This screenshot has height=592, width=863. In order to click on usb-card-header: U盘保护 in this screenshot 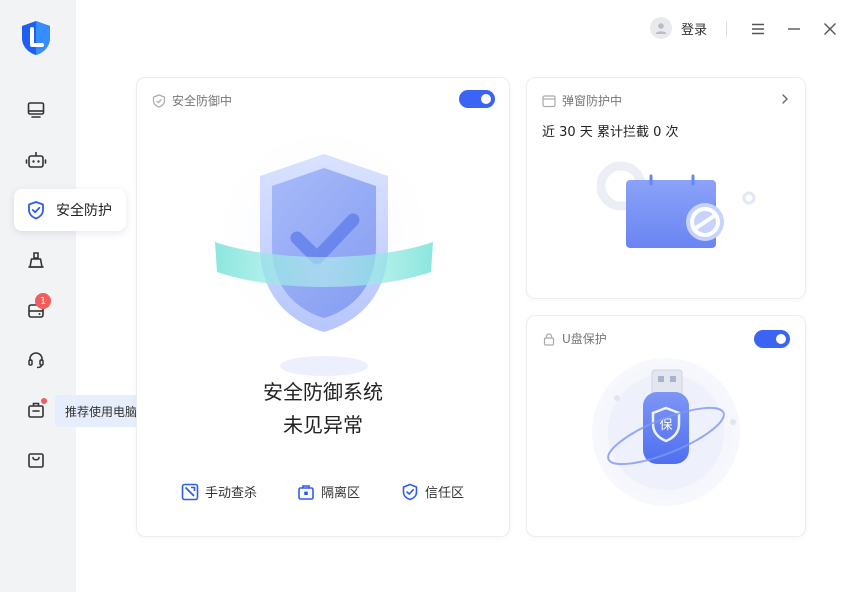, I will do `click(574, 338)`.